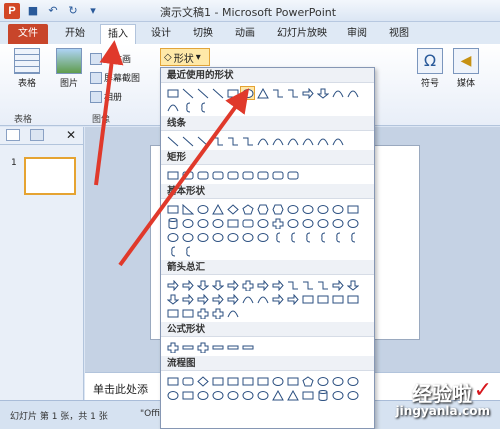  What do you see at coordinates (430, 68) in the screenshot?
I see `symbol-button: Ω 符号` at bounding box center [430, 68].